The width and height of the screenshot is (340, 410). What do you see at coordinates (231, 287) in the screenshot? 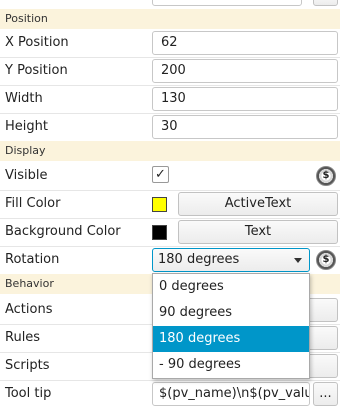
I see `rotation-option-0: 0 degrees` at bounding box center [231, 287].